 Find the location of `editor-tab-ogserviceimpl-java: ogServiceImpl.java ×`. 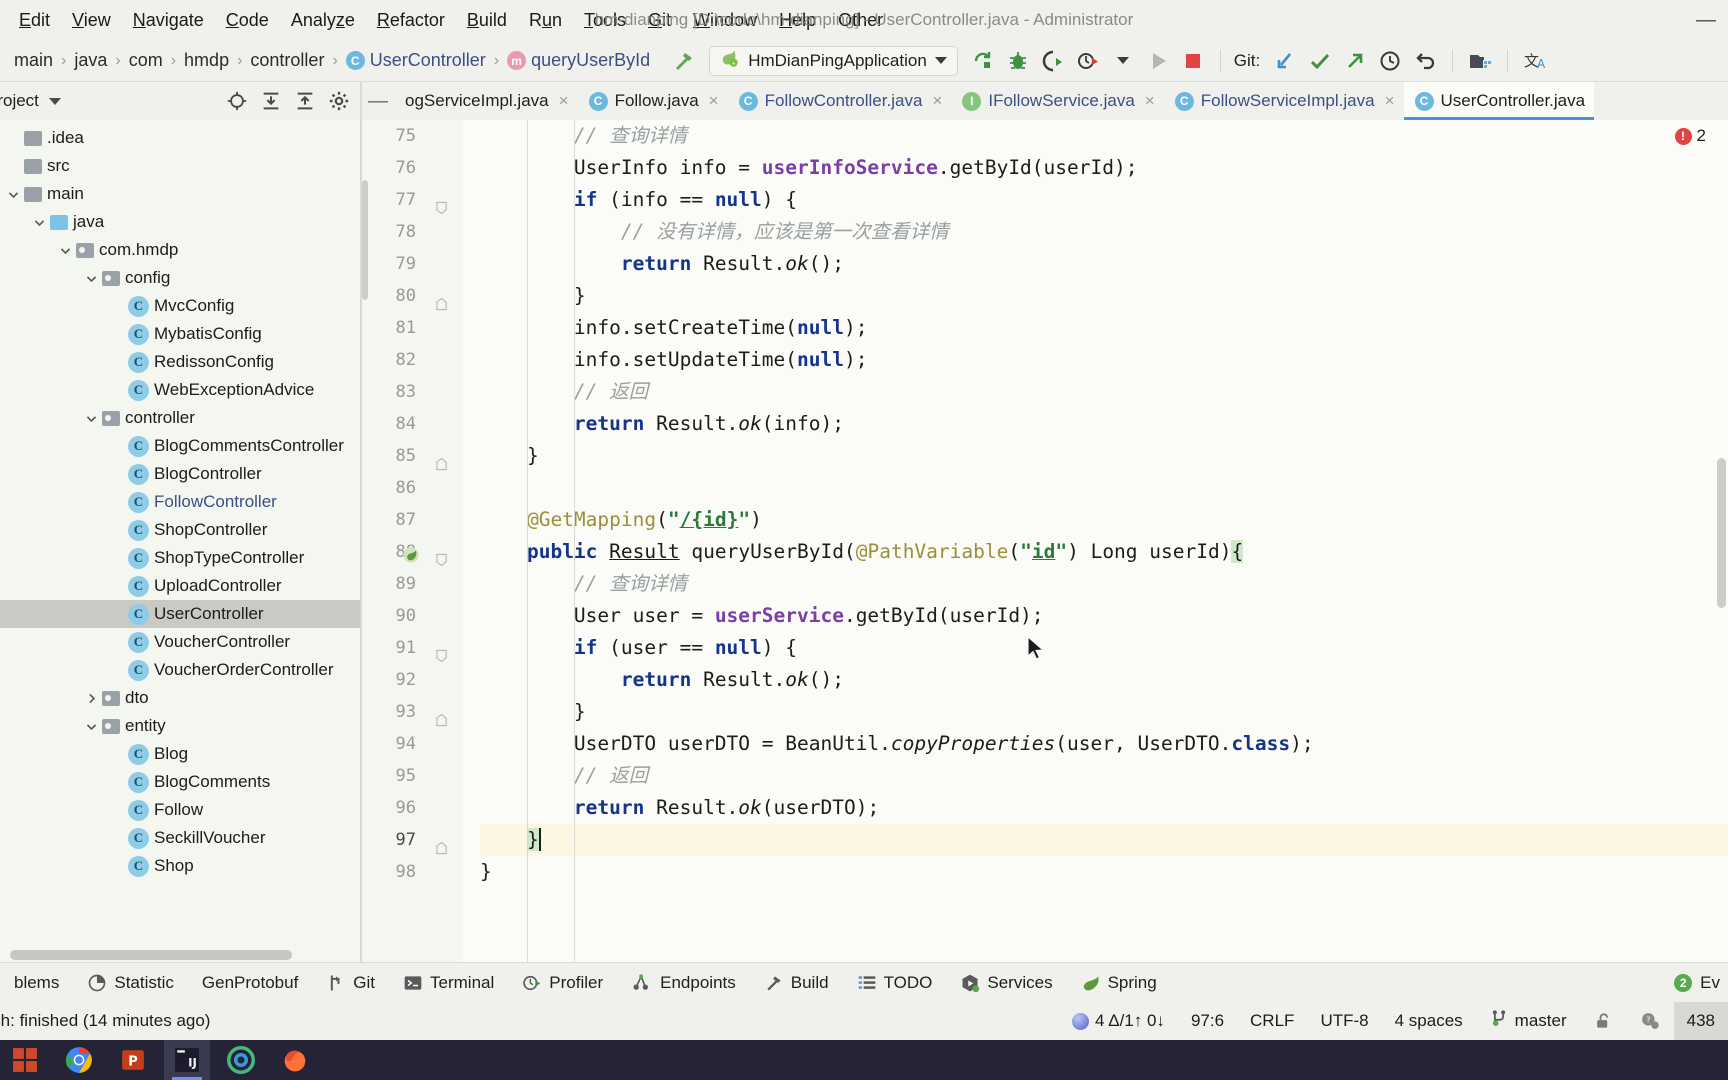

editor-tab-ogserviceimpl-java: ogServiceImpl.java × is located at coordinates (486, 101).